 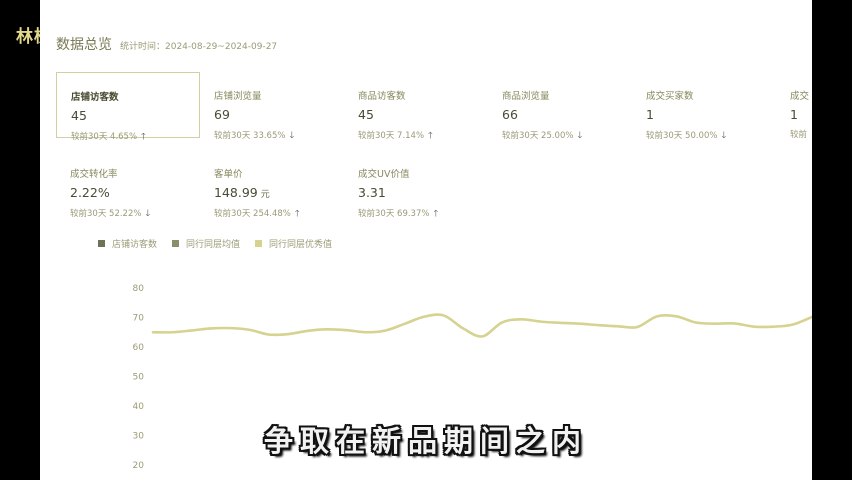 I want to click on y-tick-label: 50, so click(x=139, y=378).